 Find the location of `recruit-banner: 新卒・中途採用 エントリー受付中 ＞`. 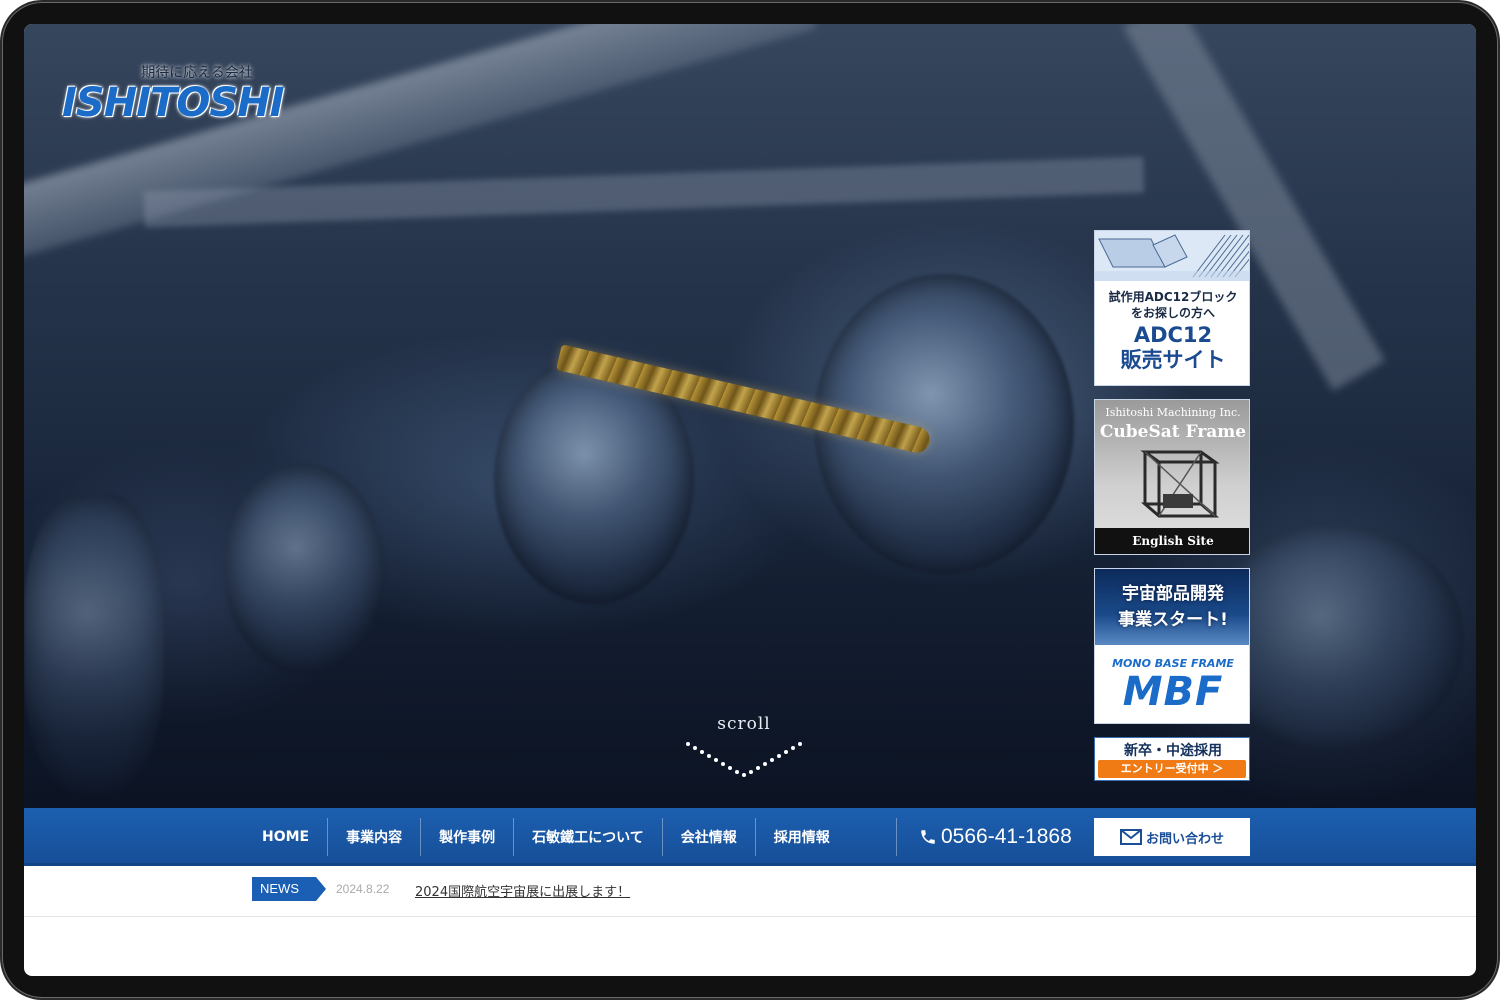

recruit-banner: 新卒・中途採用 エントリー受付中 ＞ is located at coordinates (1172, 759).